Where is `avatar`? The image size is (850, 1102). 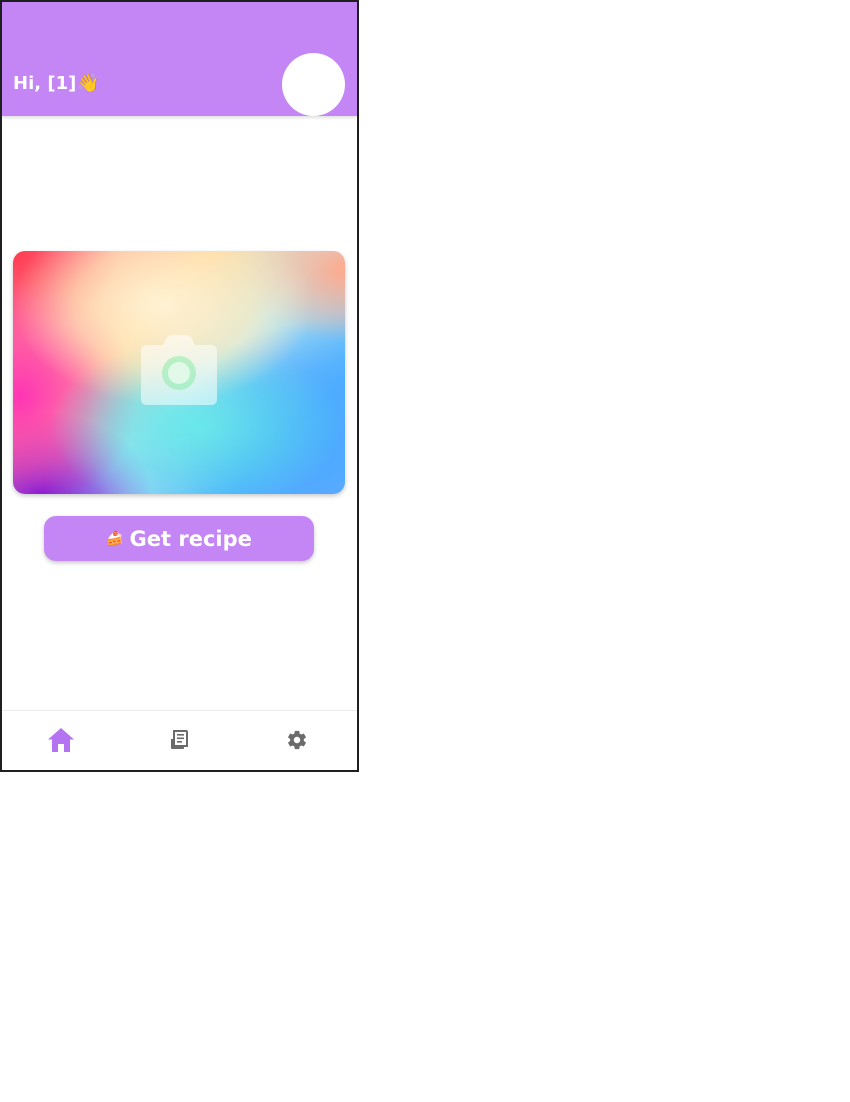 avatar is located at coordinates (313, 84).